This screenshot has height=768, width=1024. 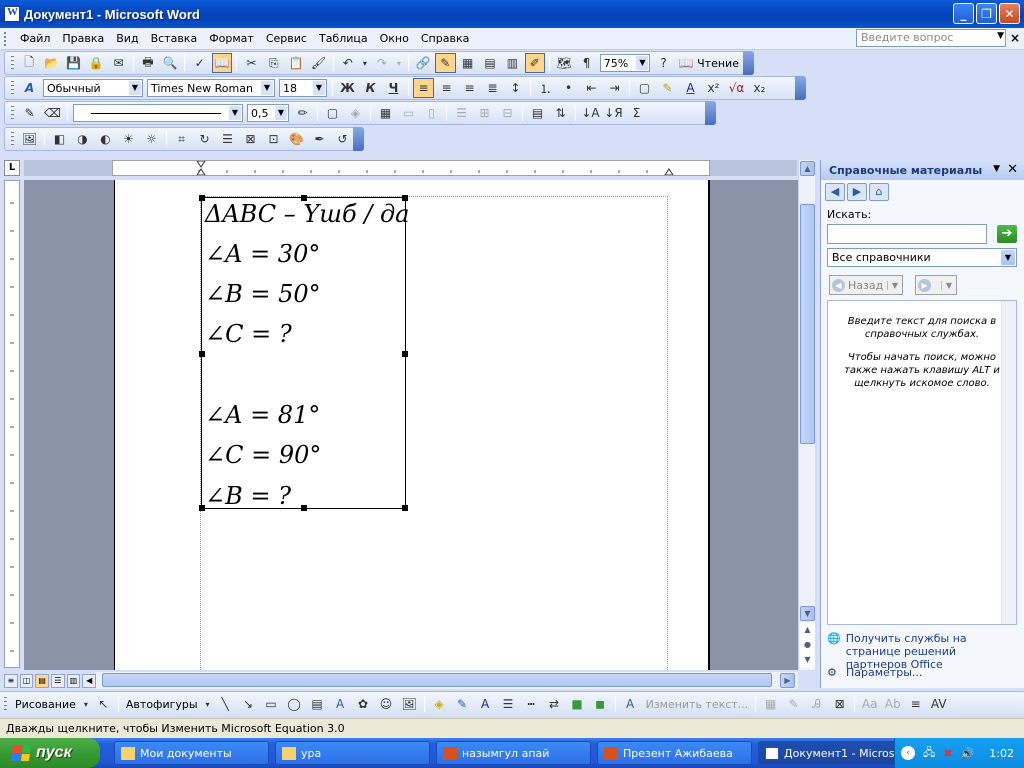 What do you see at coordinates (318, 63) in the screenshot?
I see `format-painter-icon: 🖌` at bounding box center [318, 63].